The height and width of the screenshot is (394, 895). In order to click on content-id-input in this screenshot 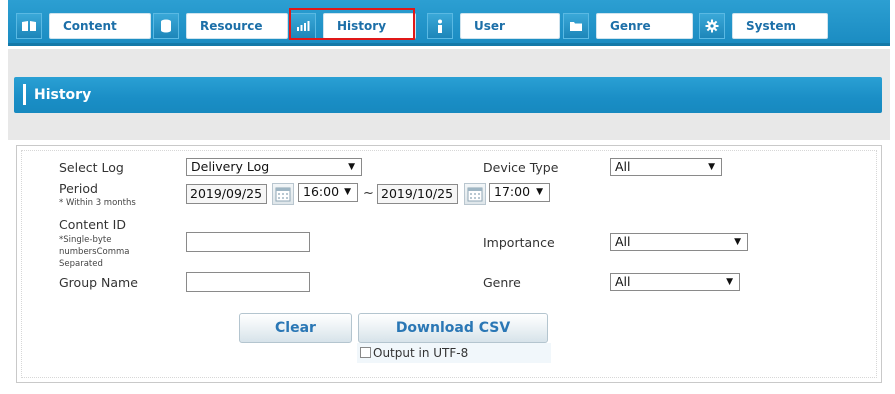, I will do `click(248, 242)`.